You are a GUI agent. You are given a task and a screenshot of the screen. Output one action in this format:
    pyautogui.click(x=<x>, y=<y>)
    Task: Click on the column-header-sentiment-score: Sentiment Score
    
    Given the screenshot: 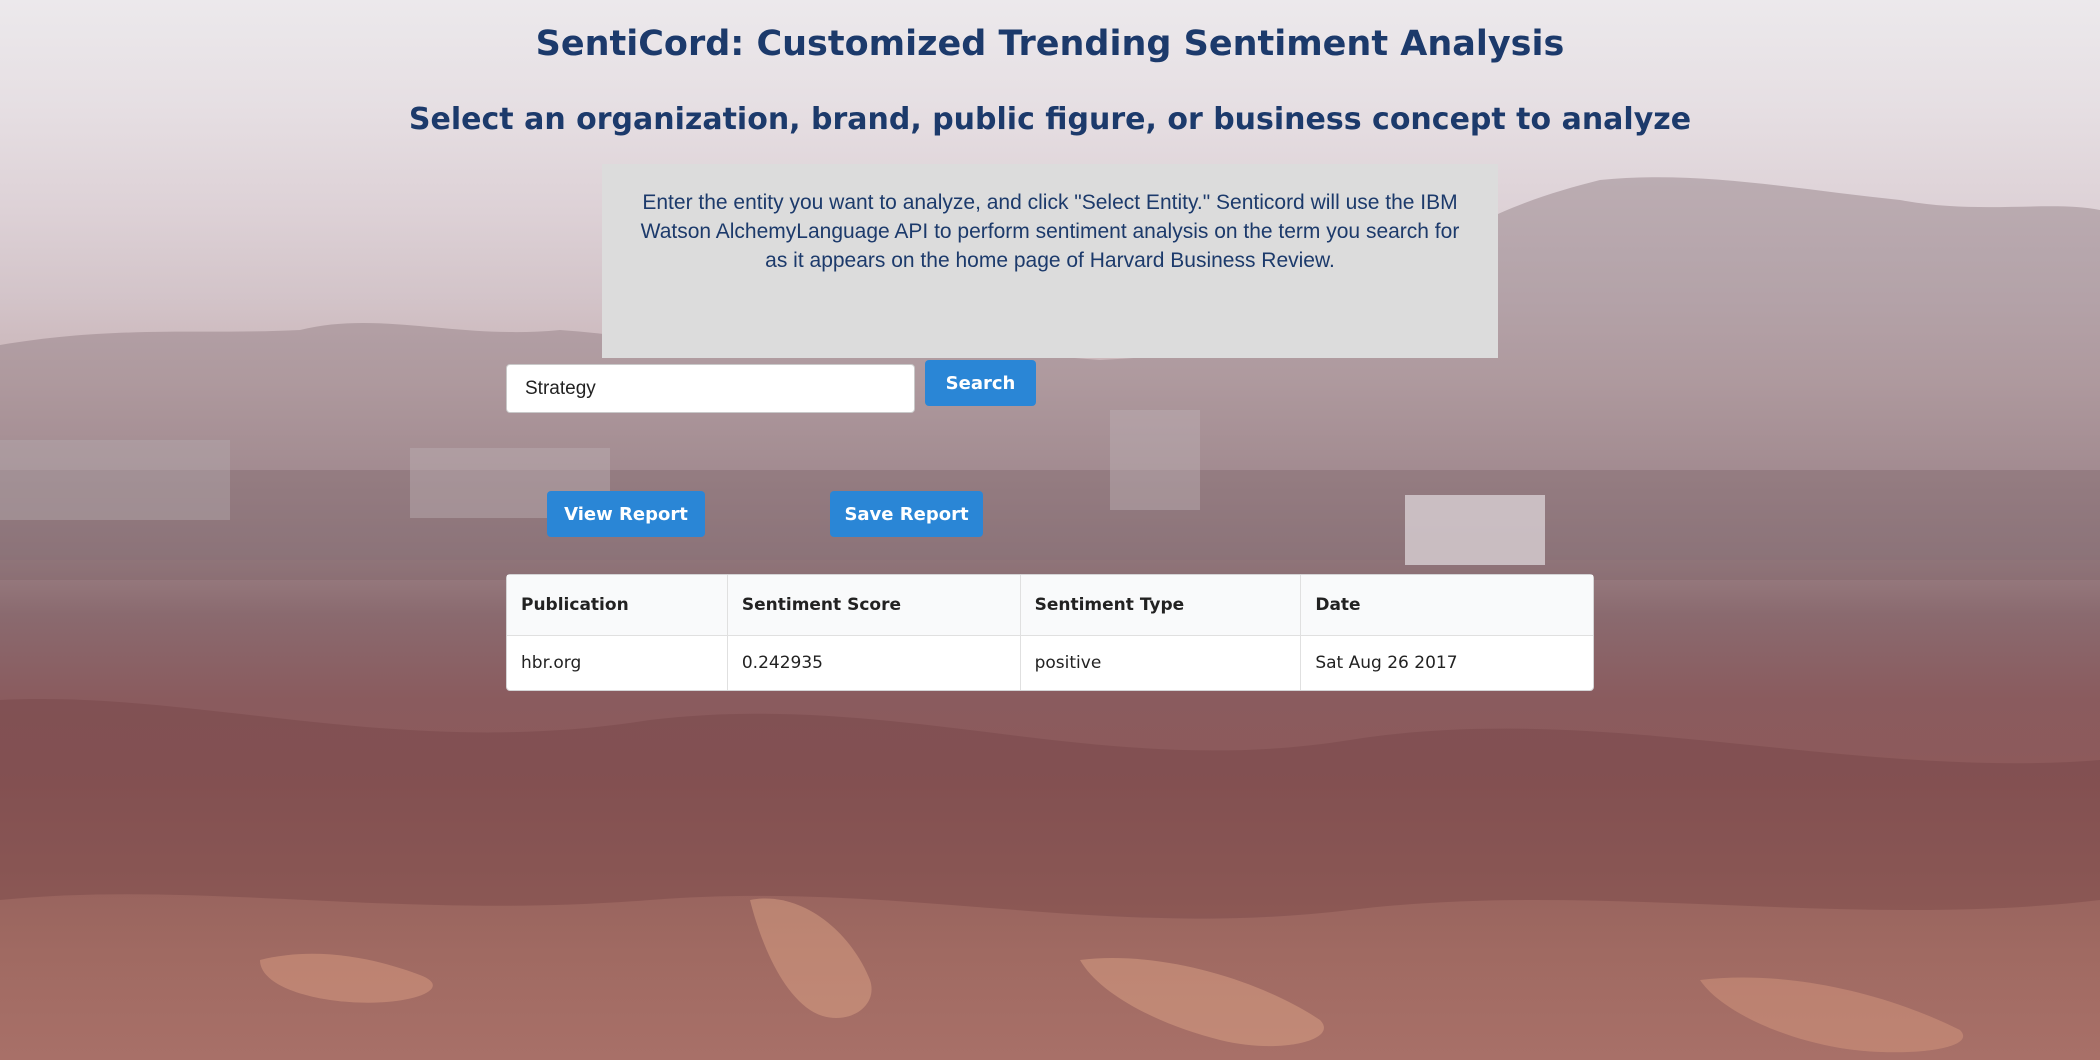 What is the action you would take?
    pyautogui.click(x=873, y=605)
    